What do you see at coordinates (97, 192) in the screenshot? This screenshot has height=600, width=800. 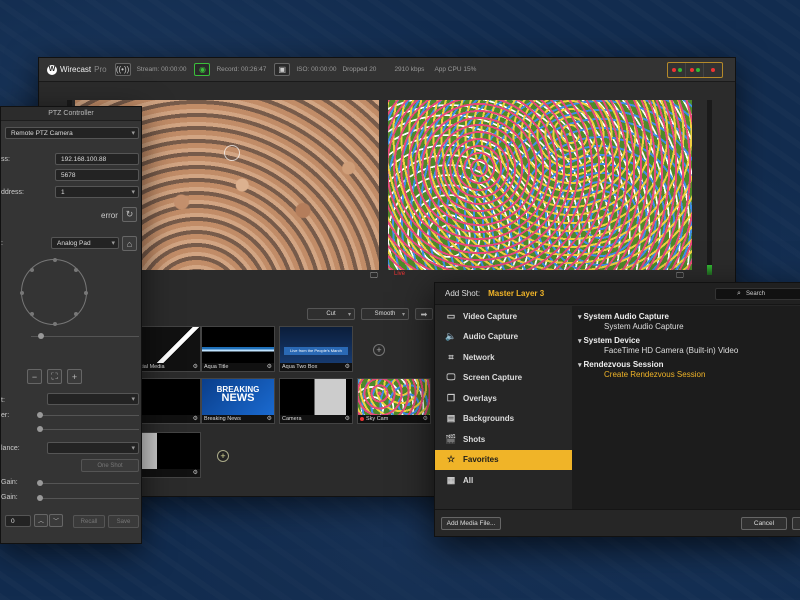 I see `address-select: 1` at bounding box center [97, 192].